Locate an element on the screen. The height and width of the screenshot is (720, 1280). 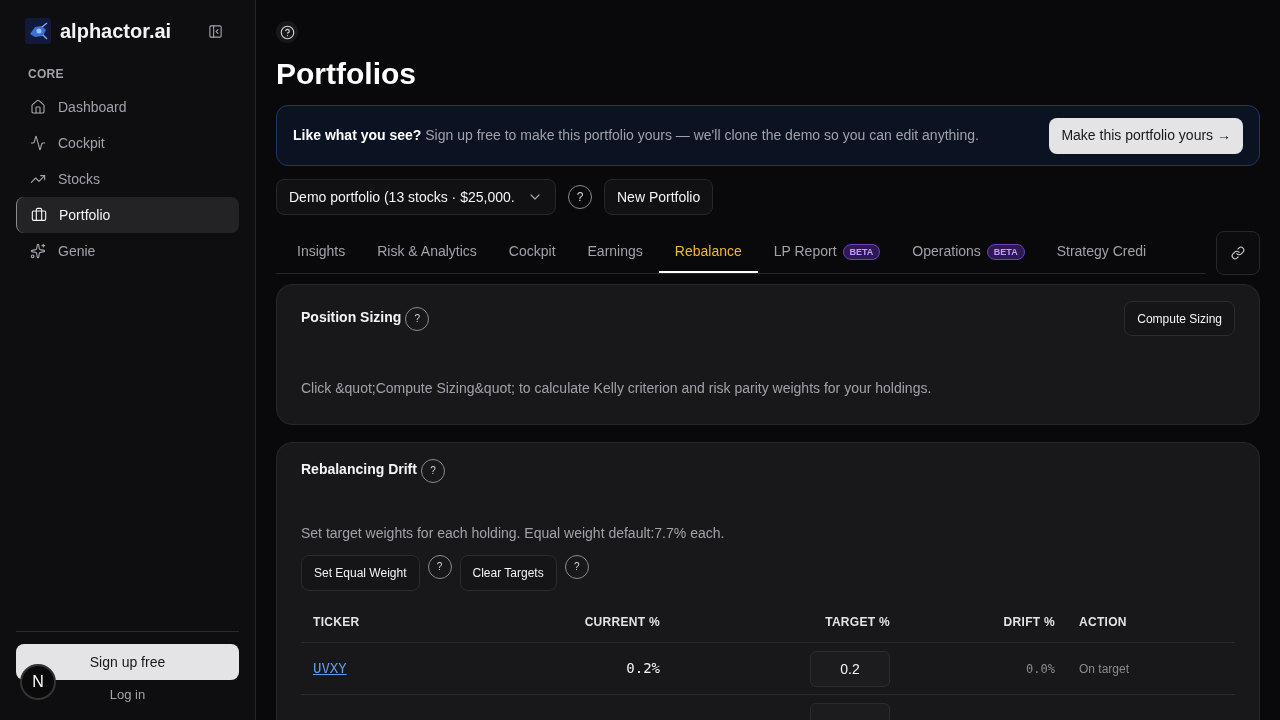
toolbar-button: Set Equal Weight is located at coordinates (360, 573).